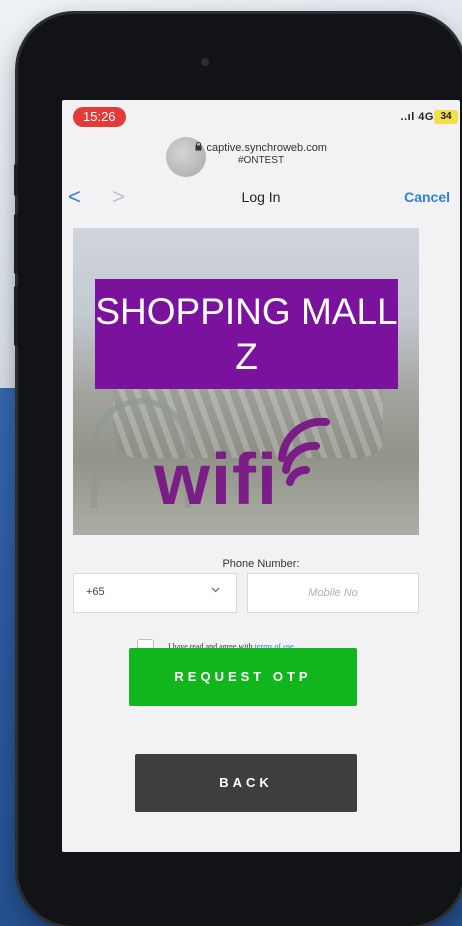 This screenshot has width=462, height=926. I want to click on browser-nav-bar: Log In < > Cancel, so click(261, 197).